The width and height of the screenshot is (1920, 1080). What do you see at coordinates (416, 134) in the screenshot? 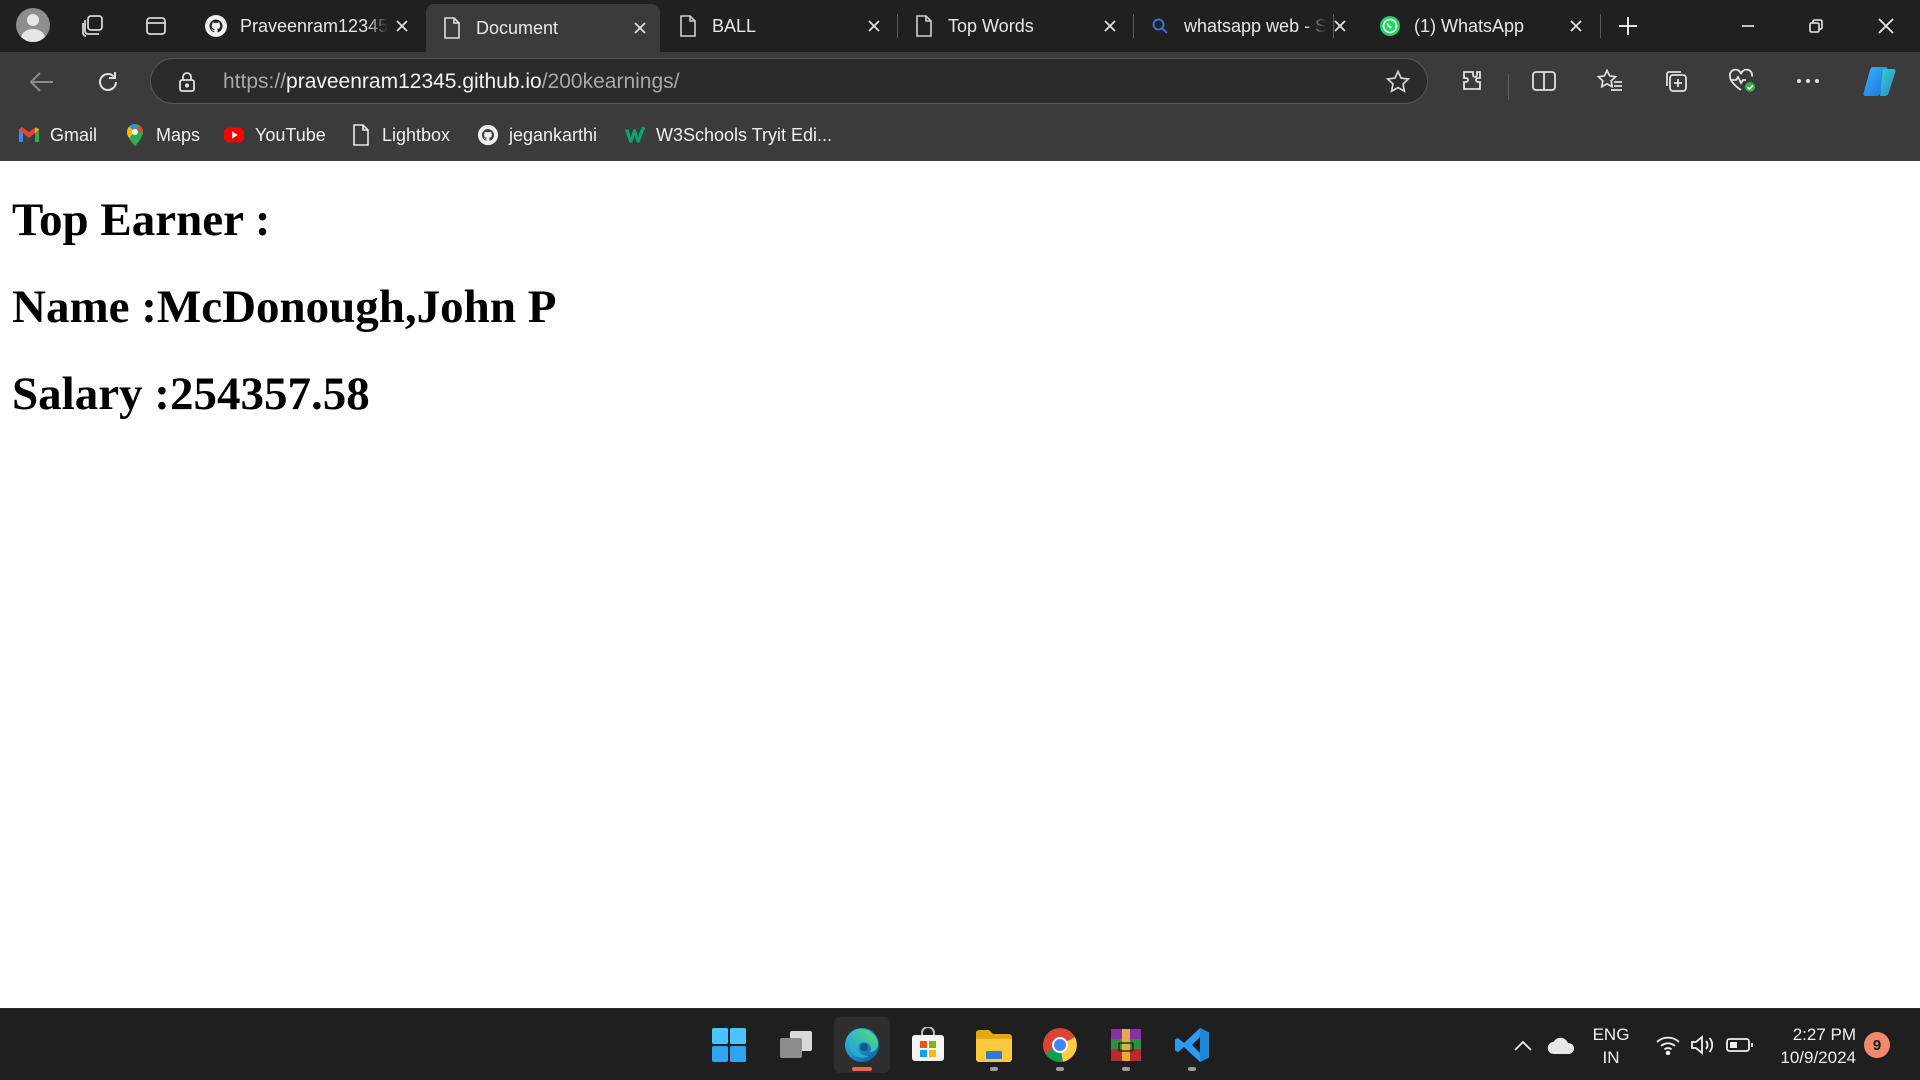
I see `favorite-label: Lightbox` at bounding box center [416, 134].